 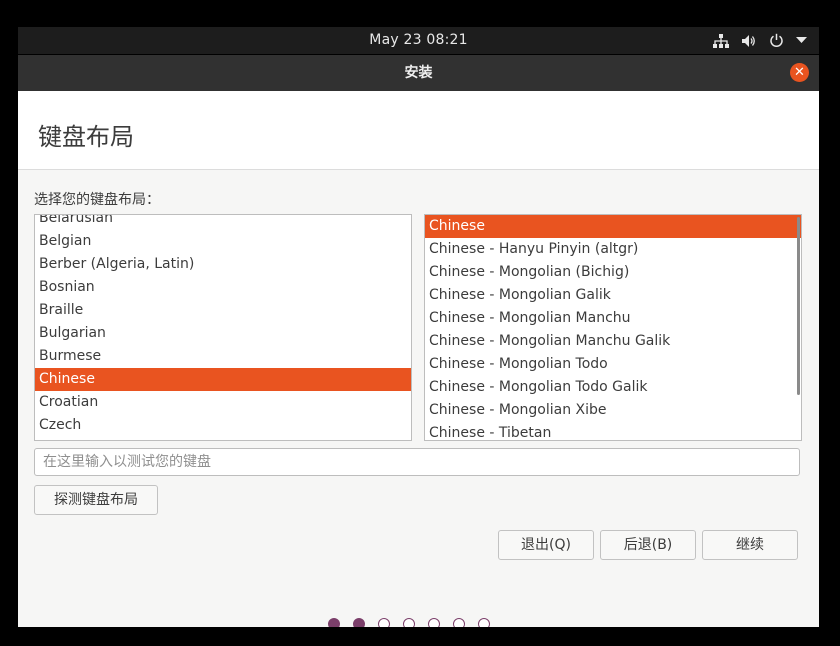 I want to click on volume-icon, so click(x=749, y=41).